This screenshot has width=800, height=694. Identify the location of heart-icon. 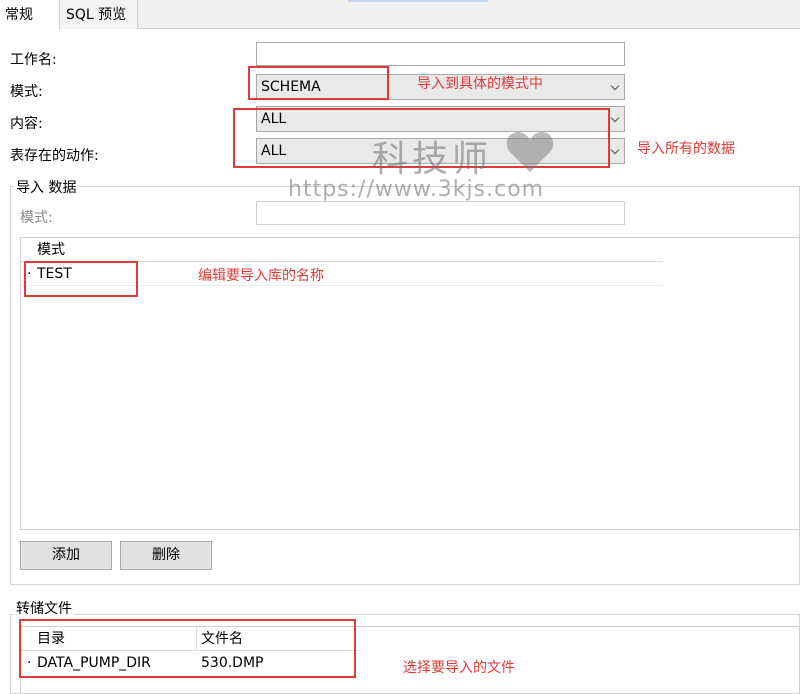
(530, 152).